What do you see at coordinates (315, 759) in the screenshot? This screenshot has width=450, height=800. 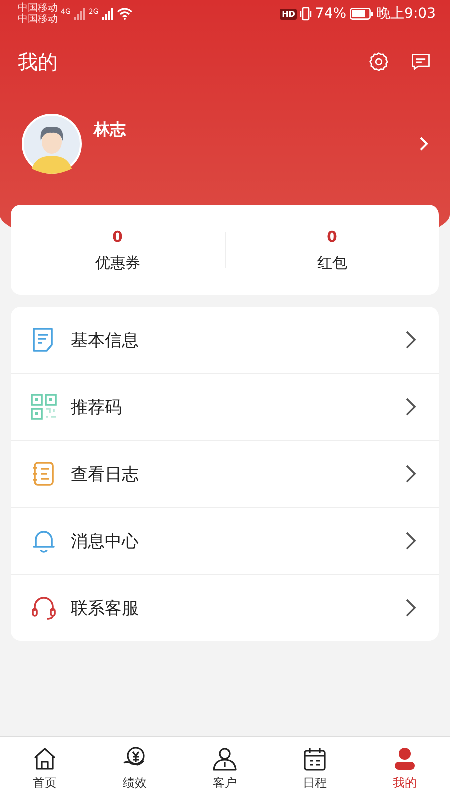 I see `calendar-icon` at bounding box center [315, 759].